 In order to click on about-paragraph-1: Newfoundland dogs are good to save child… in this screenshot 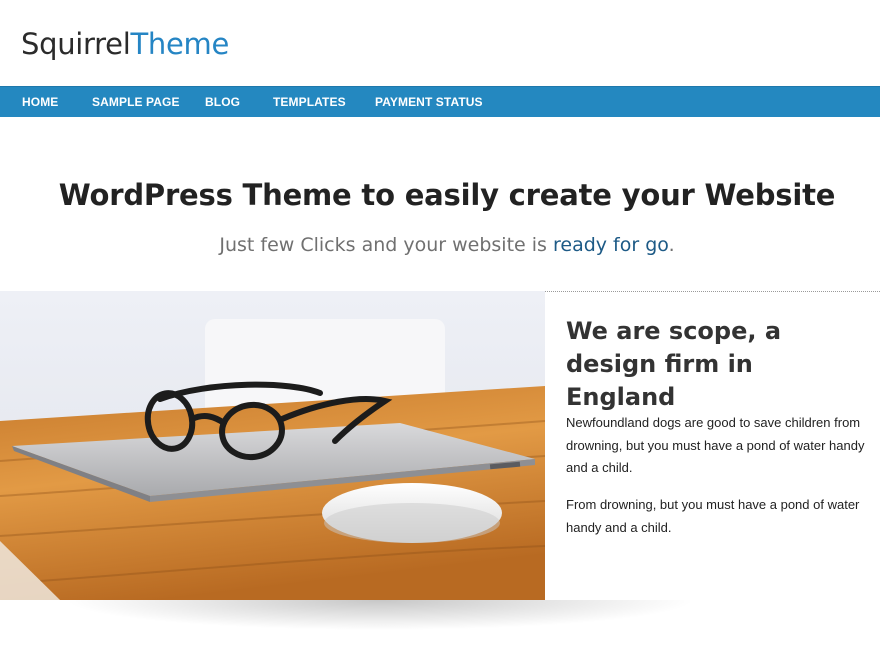, I will do `click(715, 445)`.